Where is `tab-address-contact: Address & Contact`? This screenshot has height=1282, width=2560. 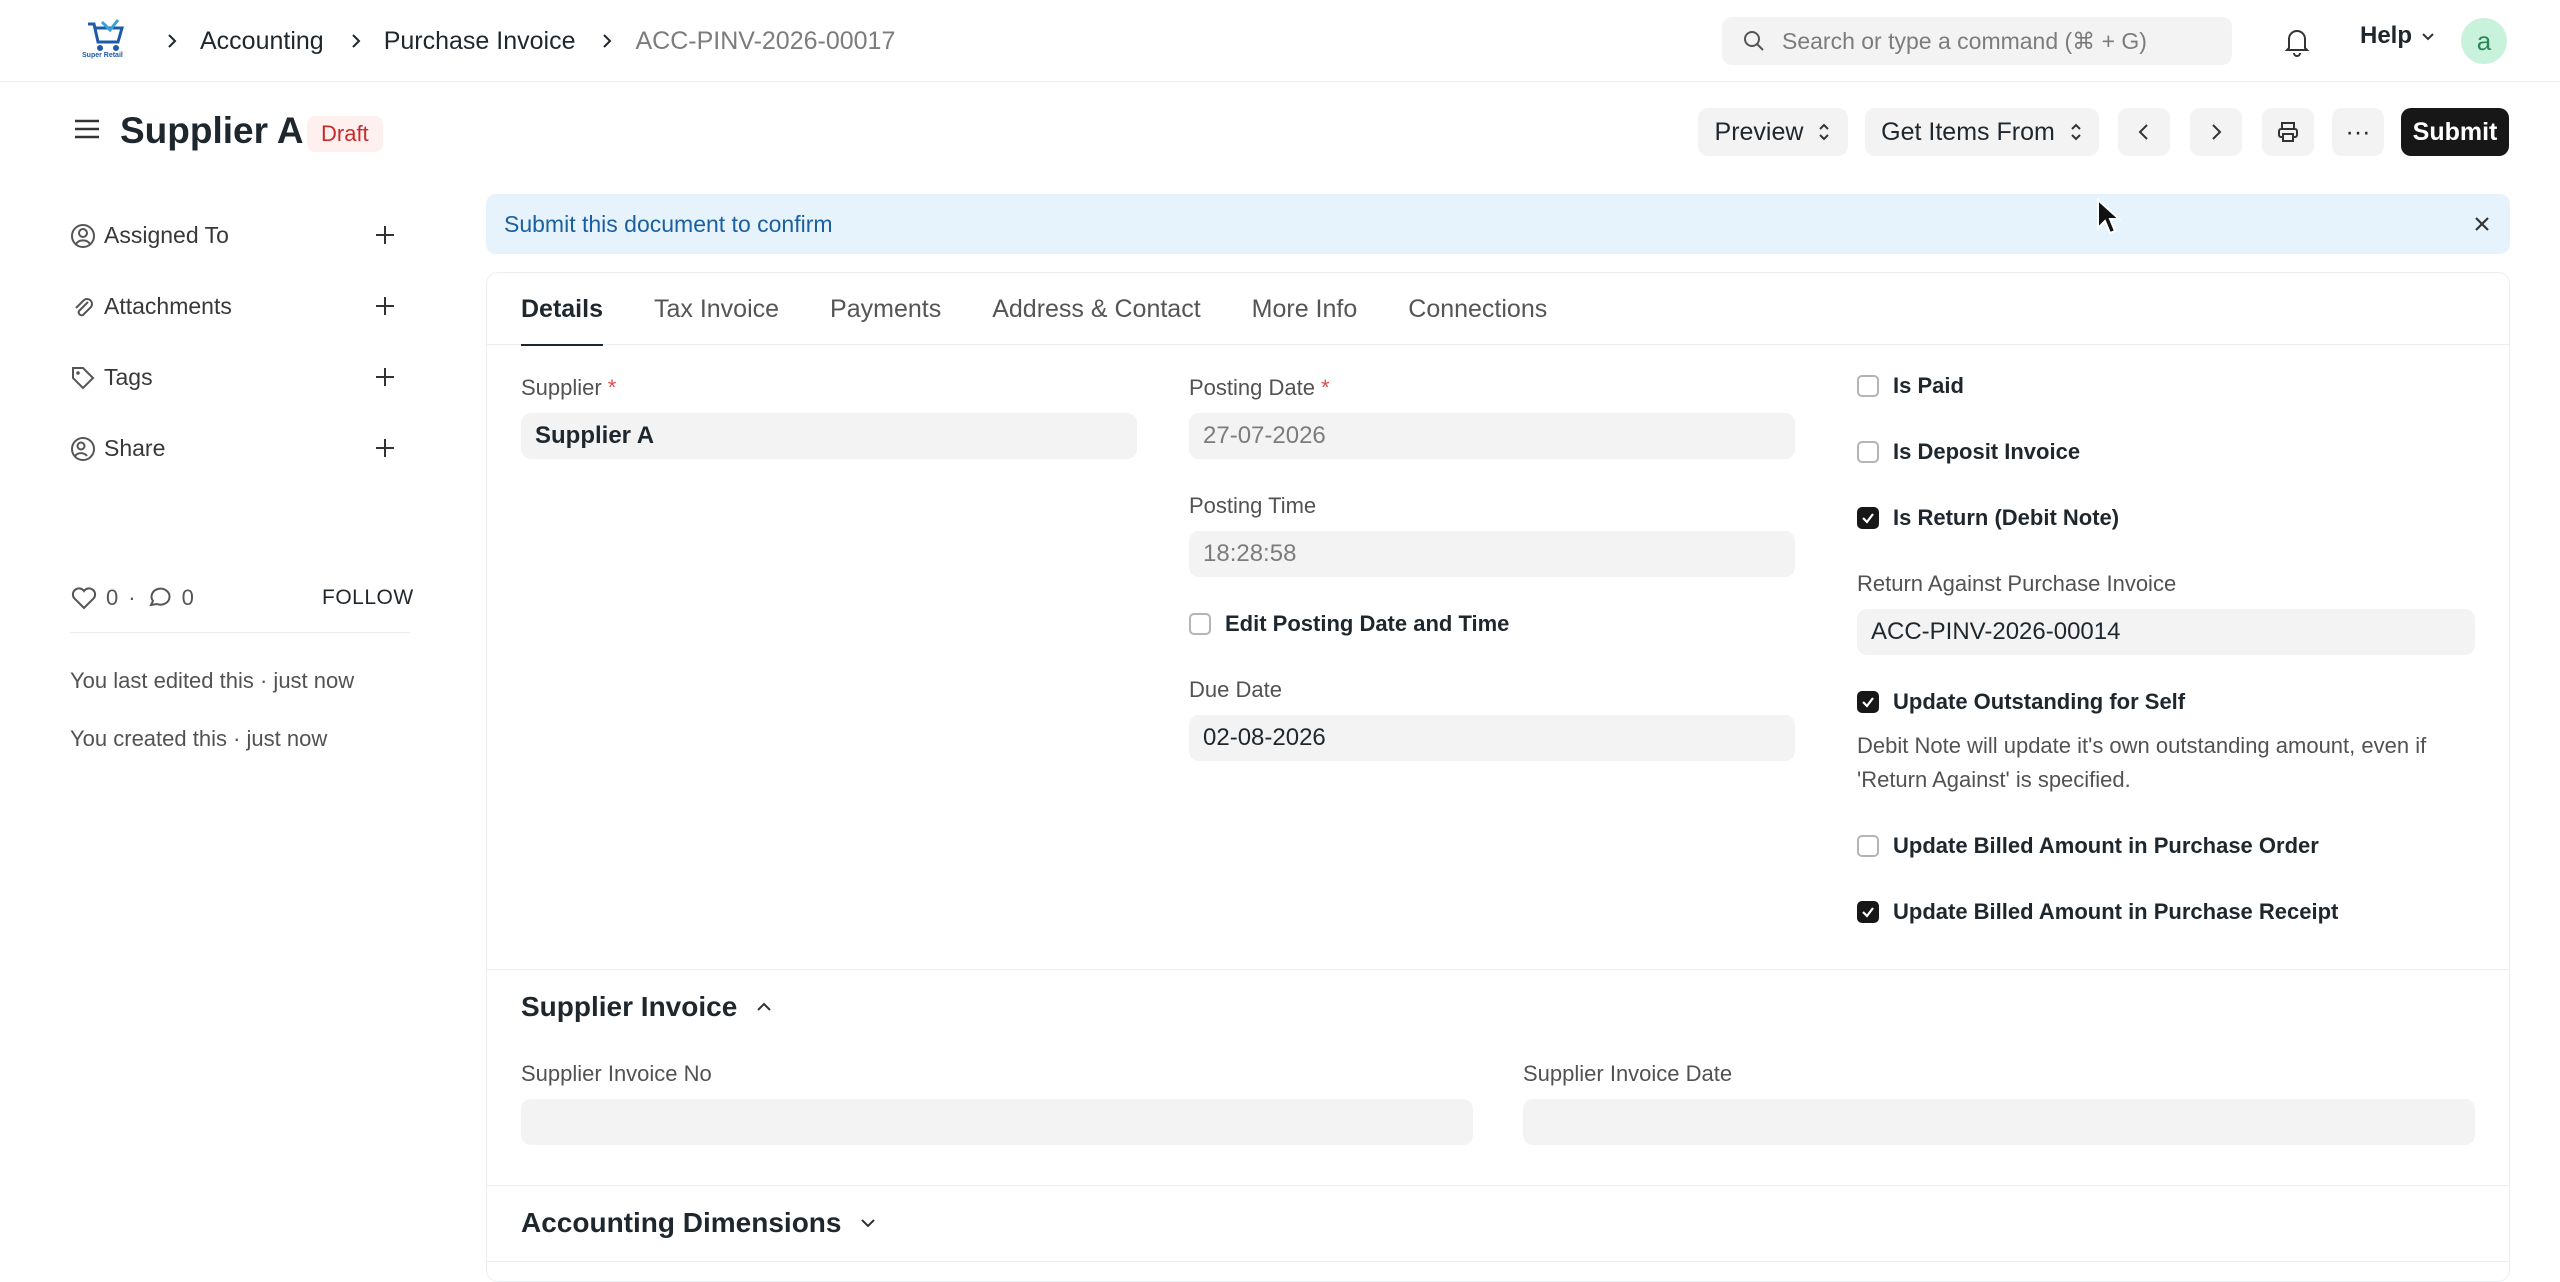
tab-address-contact: Address & Contact is located at coordinates (1096, 309).